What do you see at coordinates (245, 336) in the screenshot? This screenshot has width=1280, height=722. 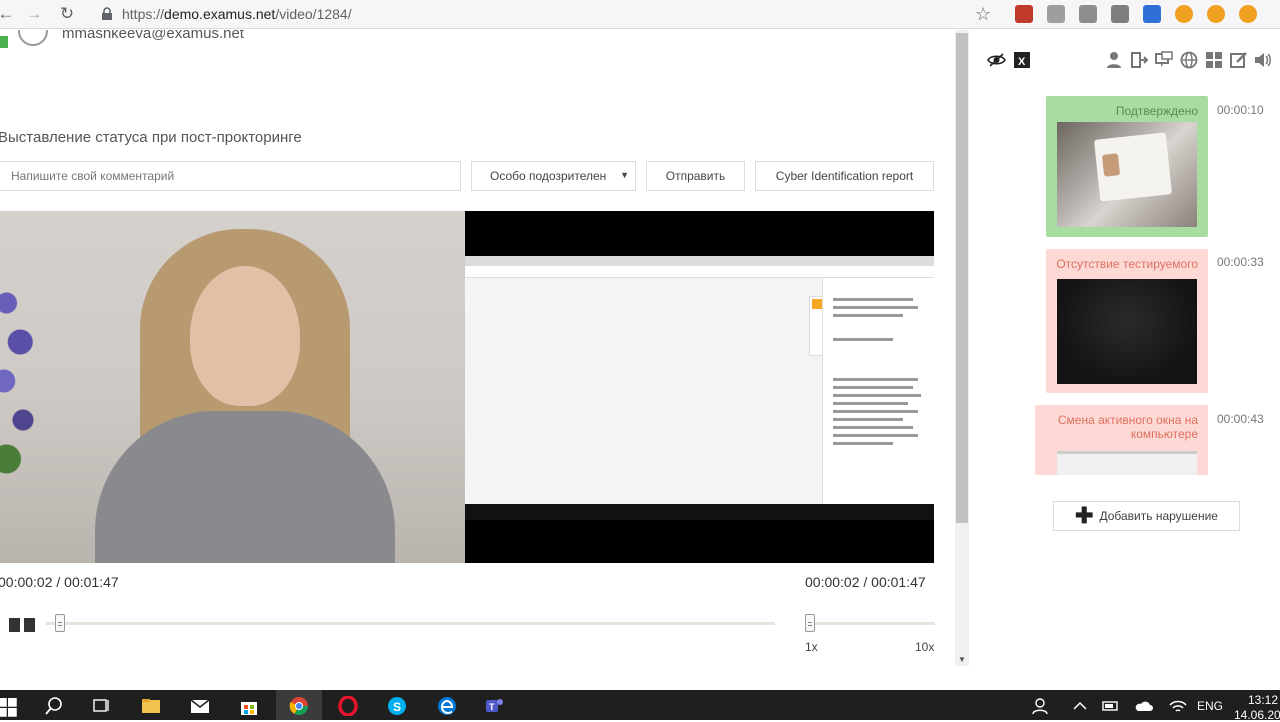 I see `person-face` at bounding box center [245, 336].